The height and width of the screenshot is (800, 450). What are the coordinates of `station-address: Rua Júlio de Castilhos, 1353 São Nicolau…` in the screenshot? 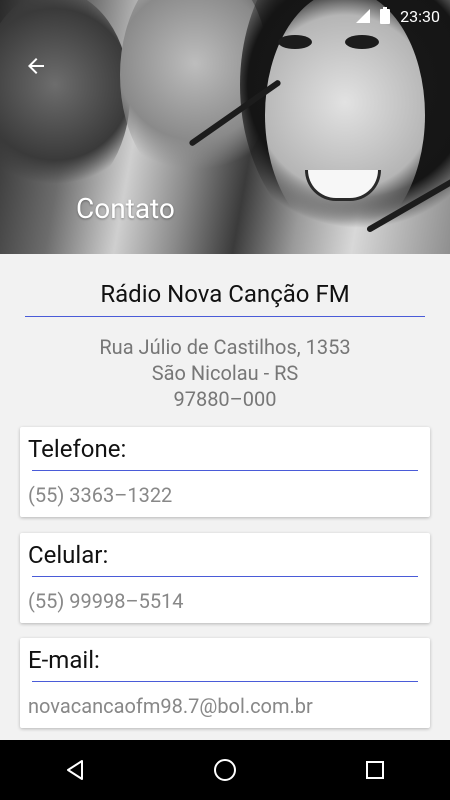 It's located at (225, 373).